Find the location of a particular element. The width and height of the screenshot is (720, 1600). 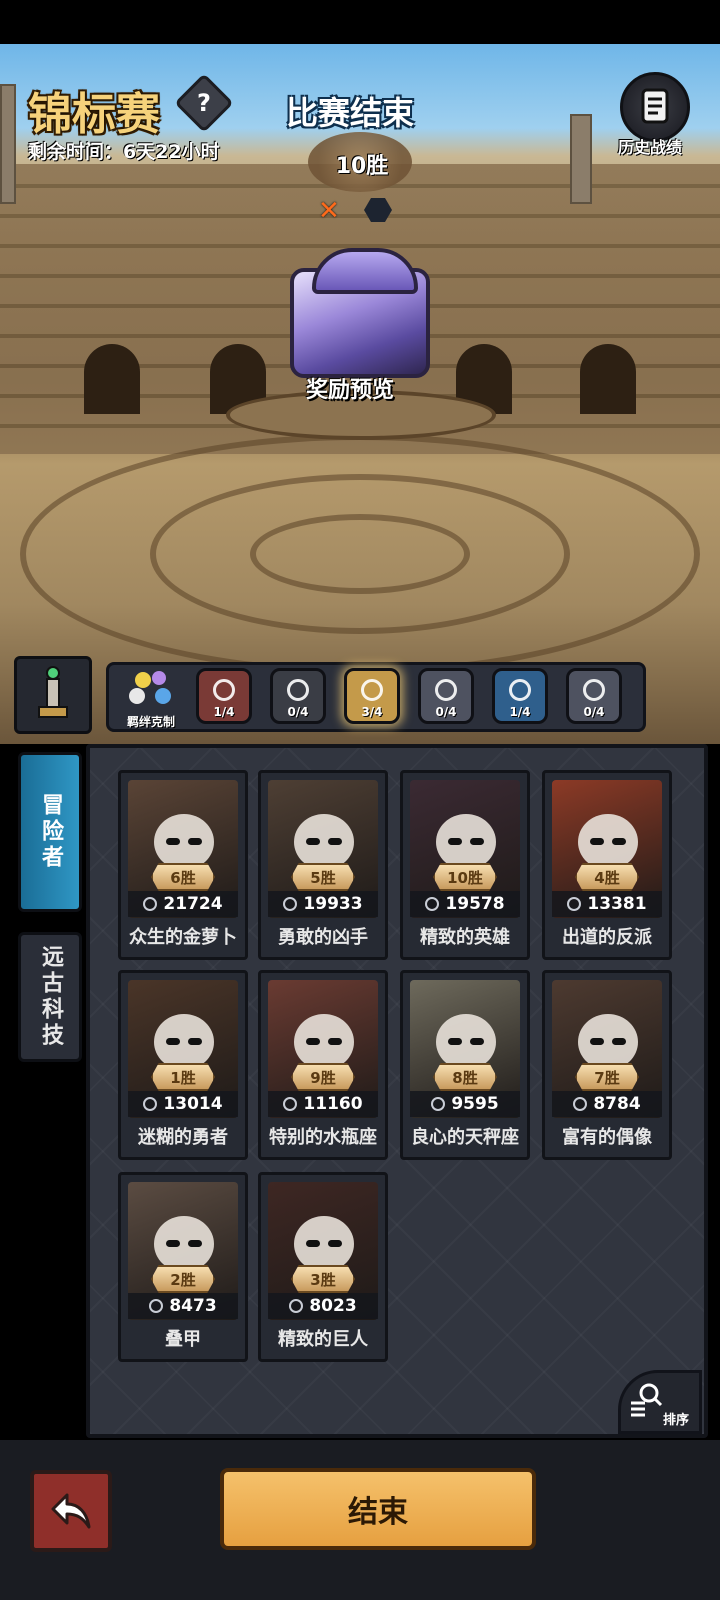

hero-wins-badge: 9胜 is located at coordinates (323, 1077).